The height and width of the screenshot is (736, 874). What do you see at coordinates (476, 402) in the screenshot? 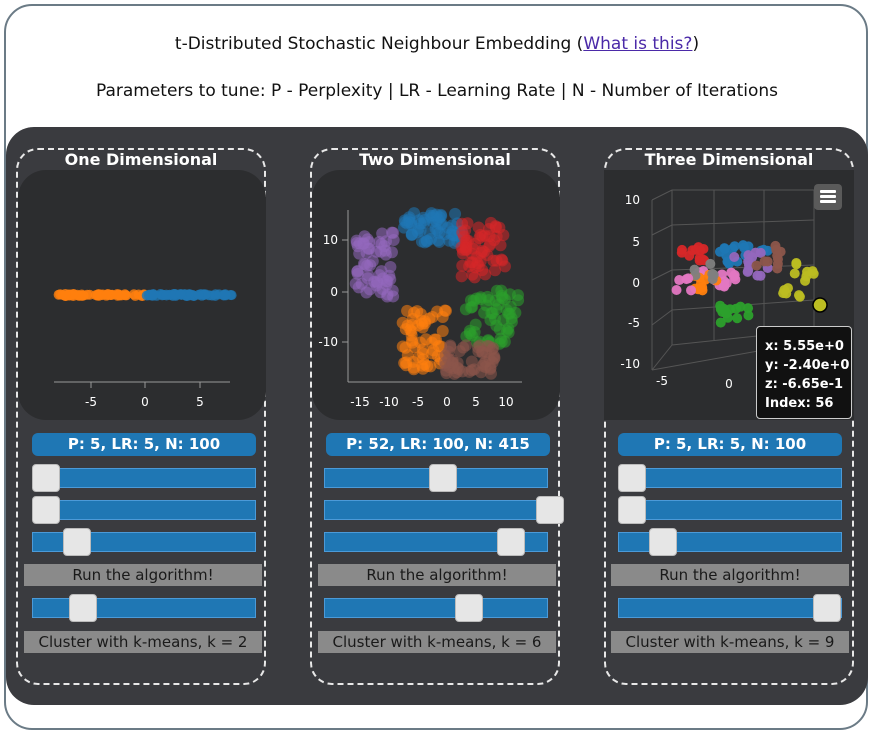
I see `x-tick-label: 5` at bounding box center [476, 402].